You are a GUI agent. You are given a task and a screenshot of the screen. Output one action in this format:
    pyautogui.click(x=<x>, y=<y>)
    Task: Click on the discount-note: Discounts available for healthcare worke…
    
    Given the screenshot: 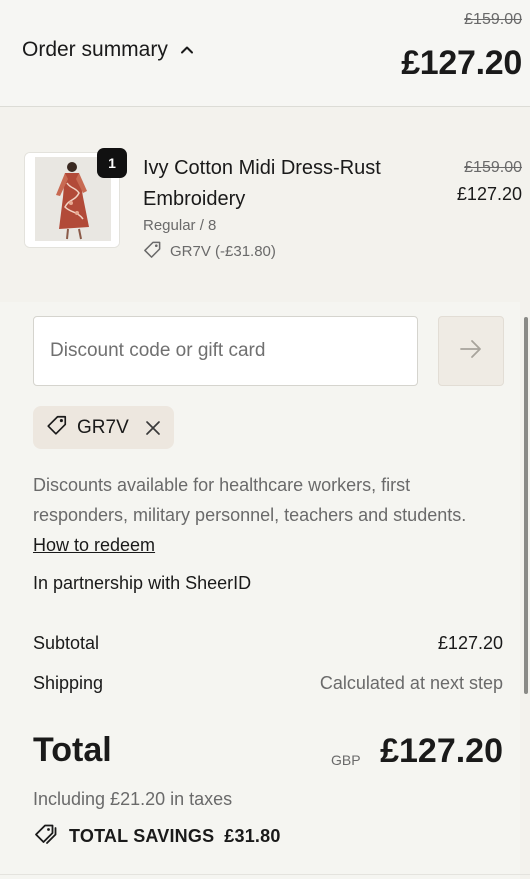 What is the action you would take?
    pyautogui.click(x=253, y=515)
    